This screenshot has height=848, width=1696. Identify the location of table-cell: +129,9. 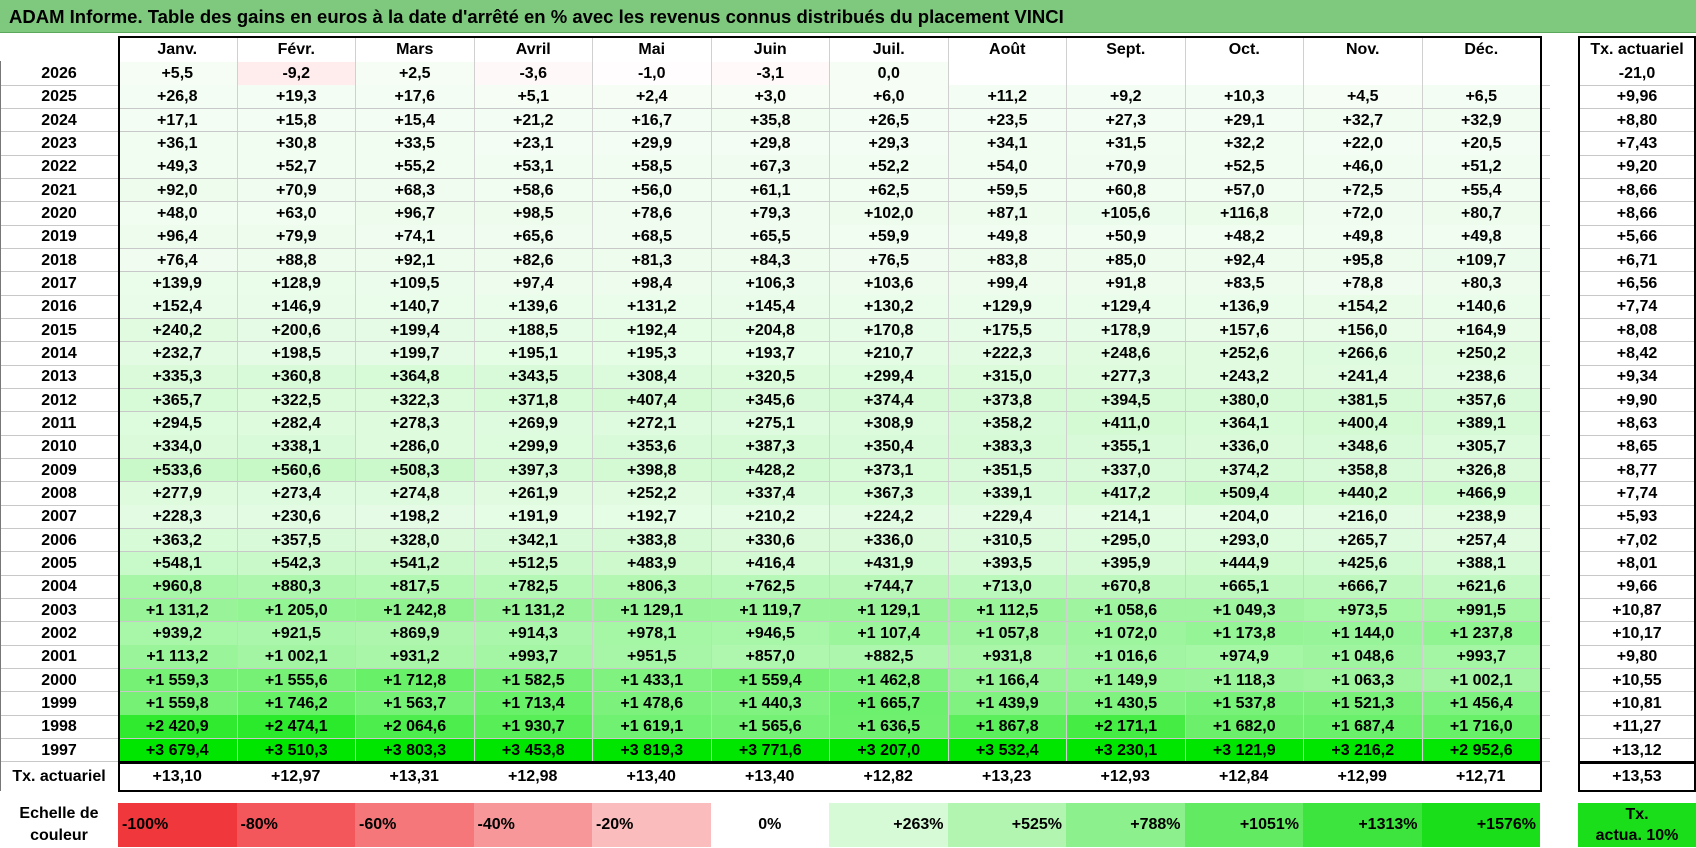
(1006, 307).